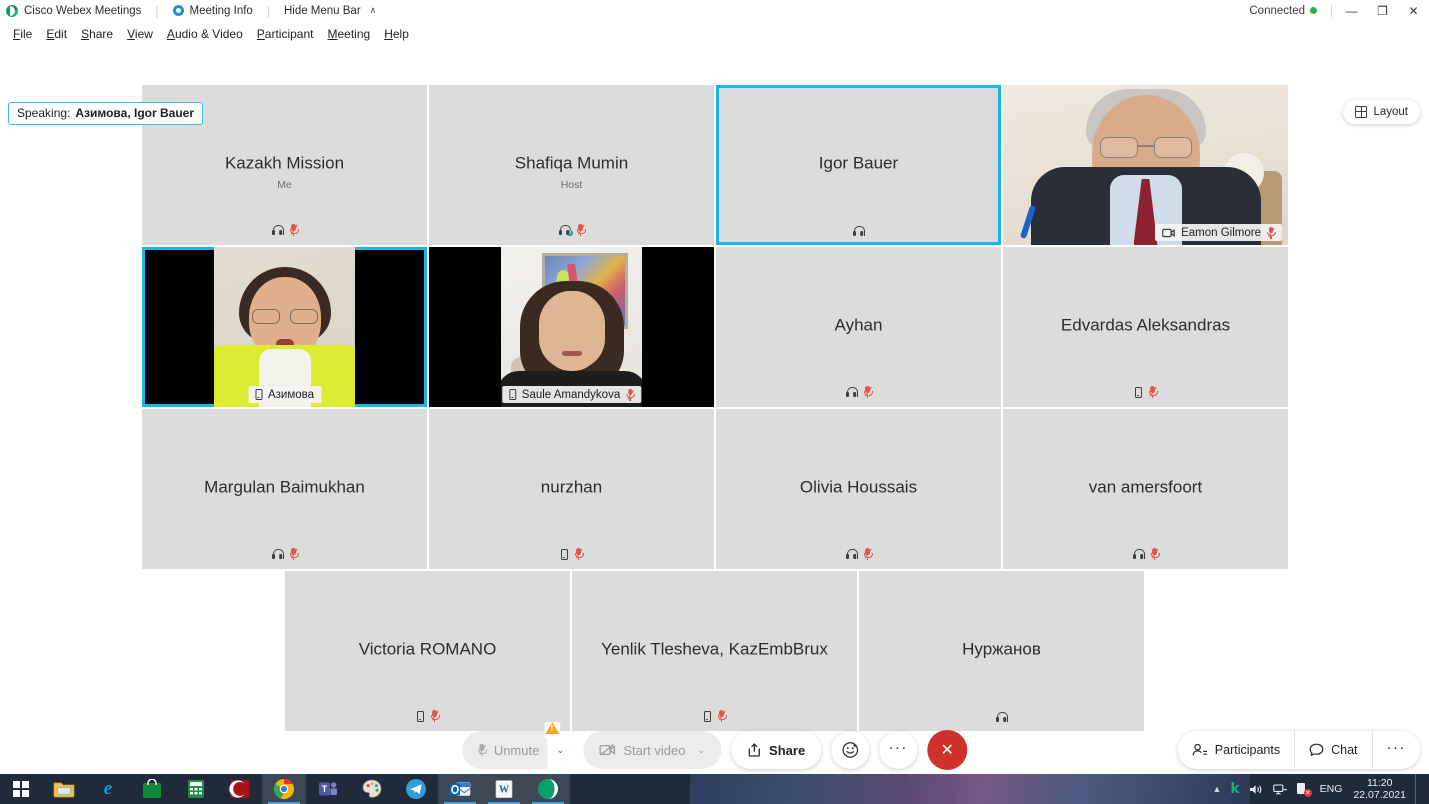  I want to click on participant-tile: Igor Bauer, so click(858, 165).